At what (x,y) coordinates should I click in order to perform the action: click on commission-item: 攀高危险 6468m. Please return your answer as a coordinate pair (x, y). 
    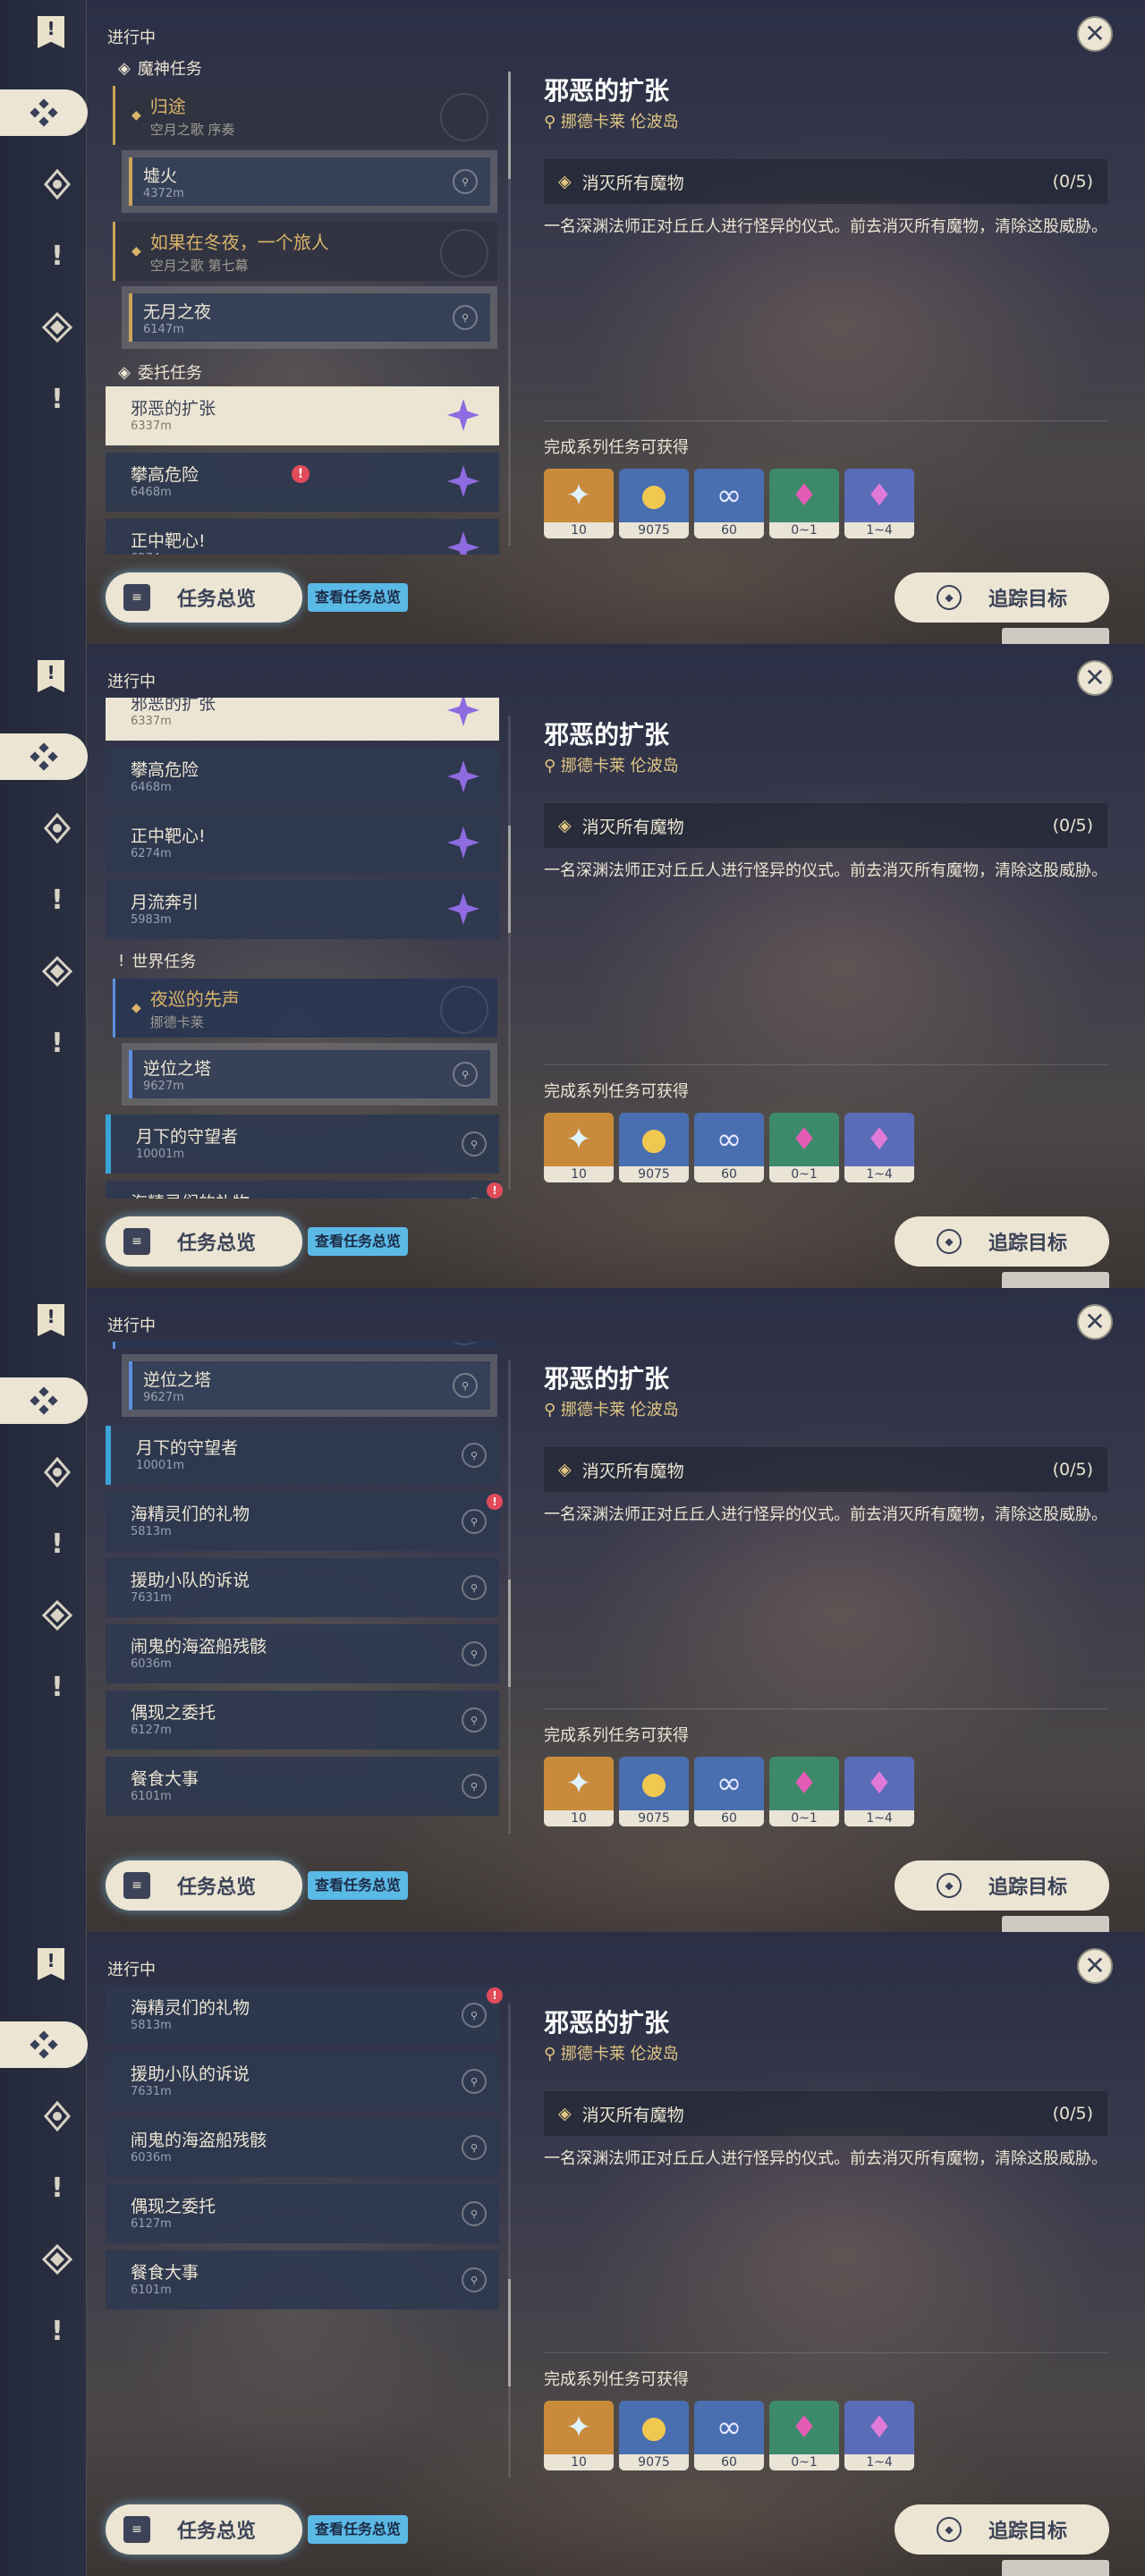
    Looking at the image, I should click on (302, 777).